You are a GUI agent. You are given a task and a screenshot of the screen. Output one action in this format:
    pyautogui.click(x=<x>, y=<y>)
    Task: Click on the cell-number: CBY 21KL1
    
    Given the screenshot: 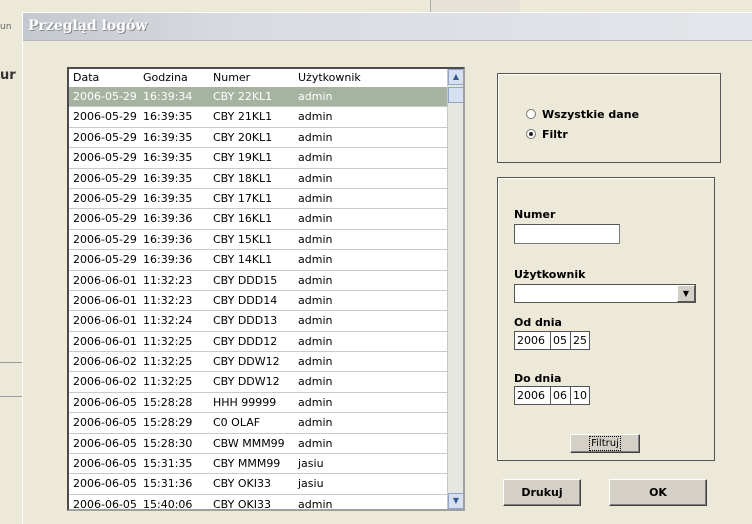 What is the action you would take?
    pyautogui.click(x=243, y=117)
    